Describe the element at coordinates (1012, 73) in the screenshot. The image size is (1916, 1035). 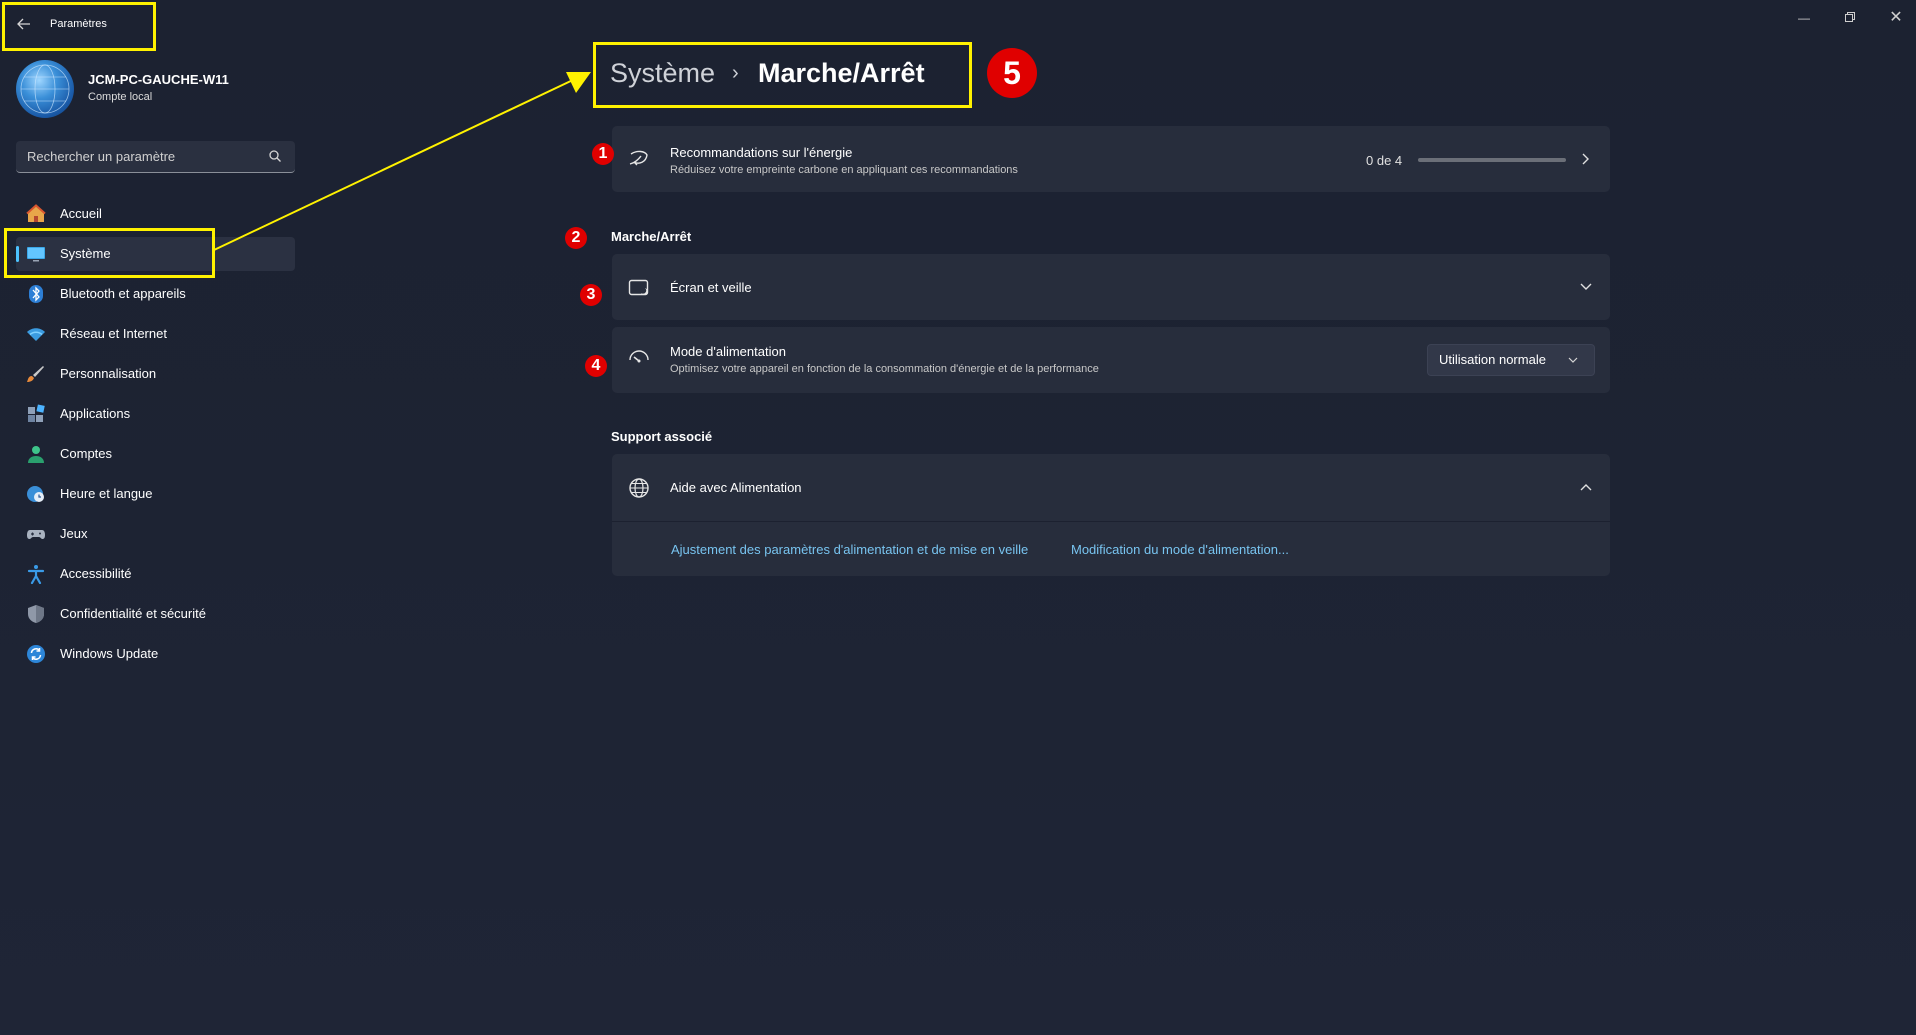
I see `badge-5: 5` at that location.